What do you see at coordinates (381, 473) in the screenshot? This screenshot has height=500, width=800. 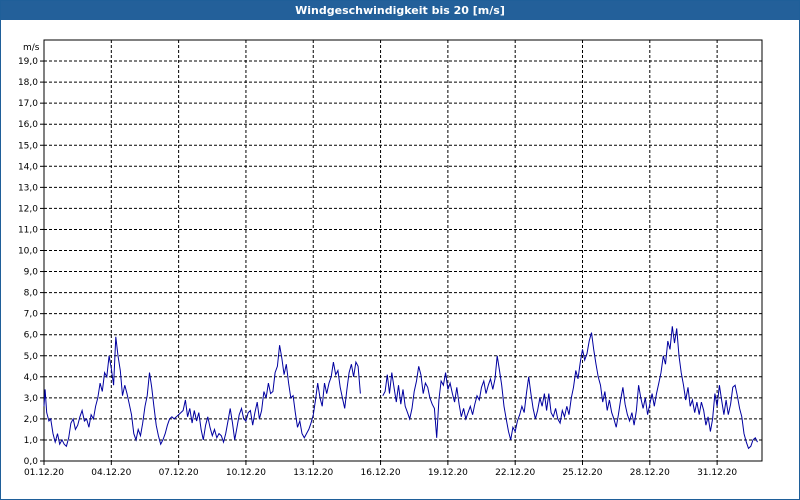 I see `x-tick-label: 16.12.20` at bounding box center [381, 473].